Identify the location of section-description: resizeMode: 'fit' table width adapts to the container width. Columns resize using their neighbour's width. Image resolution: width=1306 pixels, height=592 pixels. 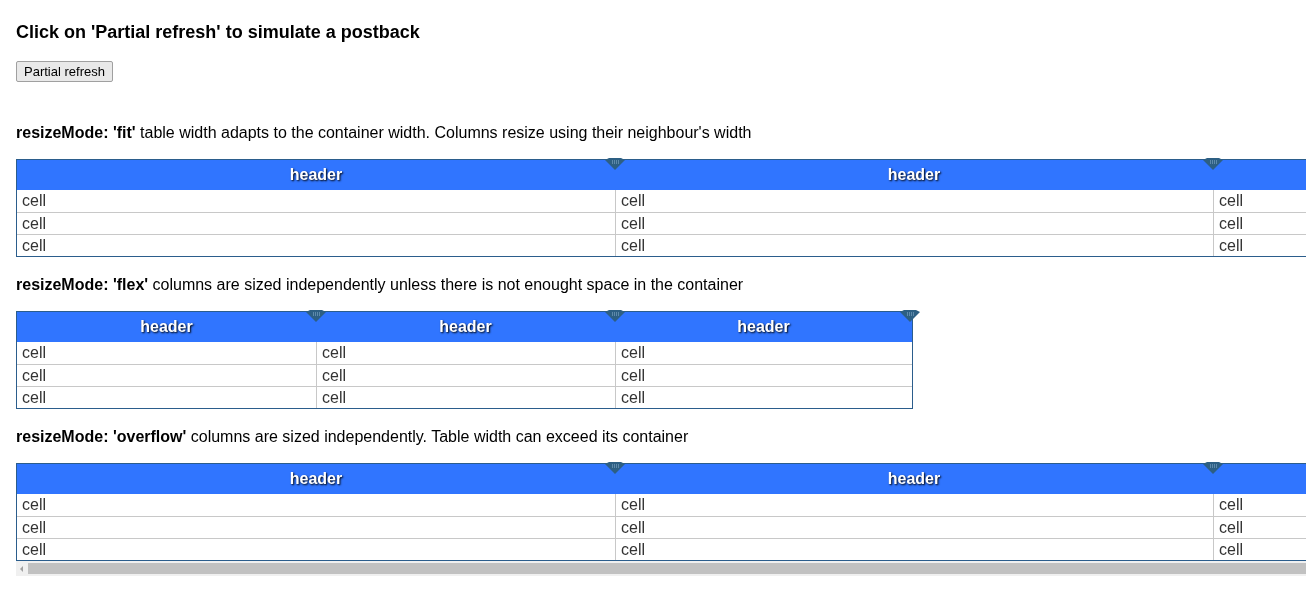
(384, 133).